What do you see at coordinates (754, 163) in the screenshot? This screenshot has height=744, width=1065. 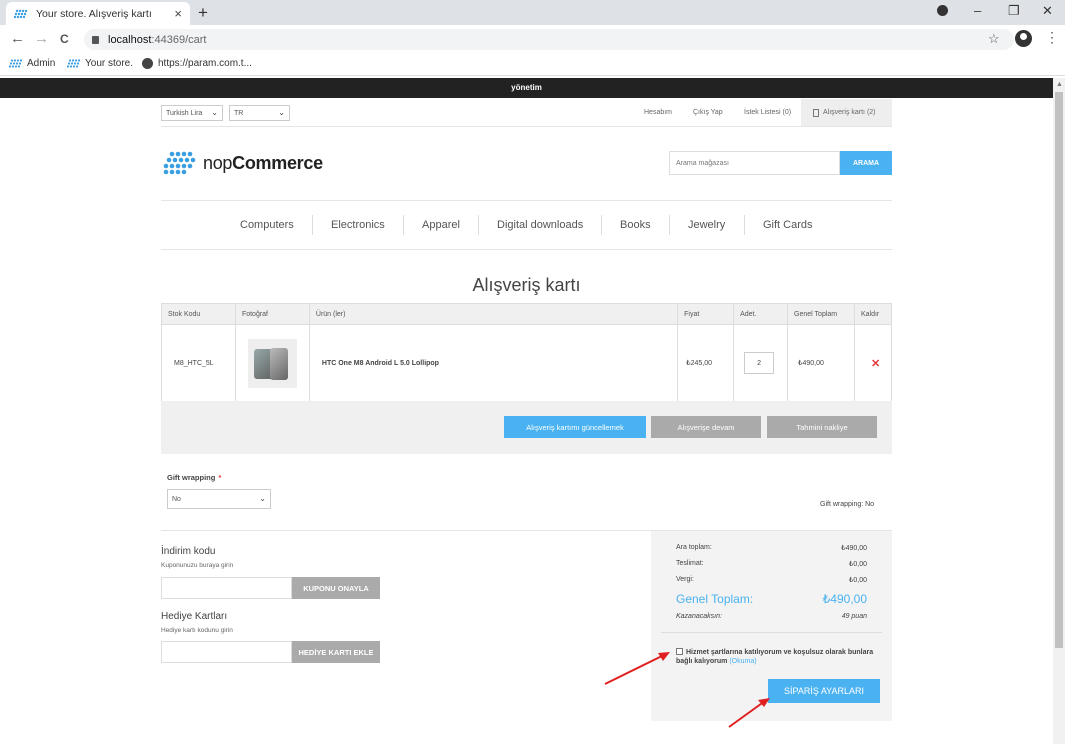 I see `search-input: Arama mağazası` at bounding box center [754, 163].